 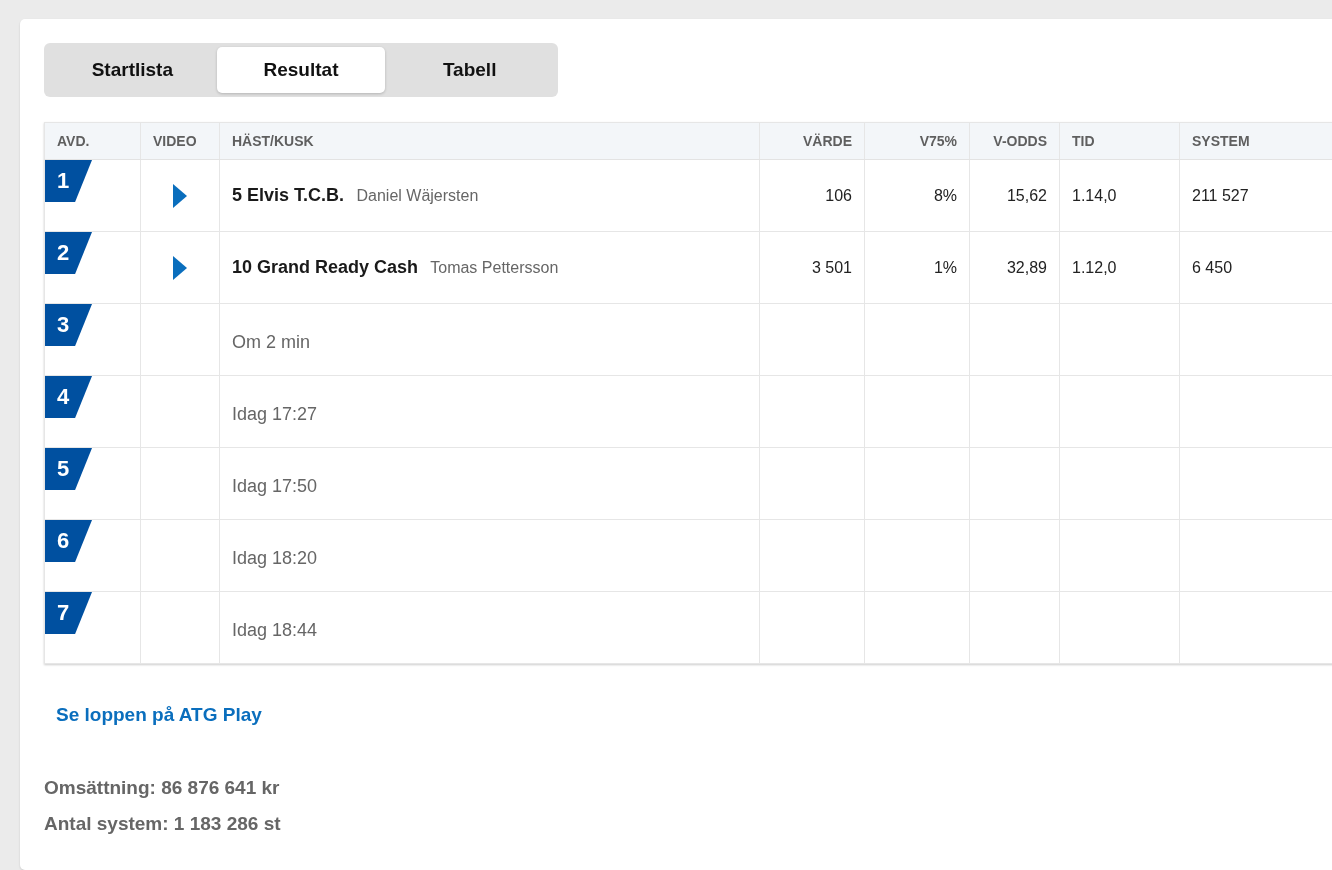 I want to click on table-cell: 106, so click(x=812, y=195).